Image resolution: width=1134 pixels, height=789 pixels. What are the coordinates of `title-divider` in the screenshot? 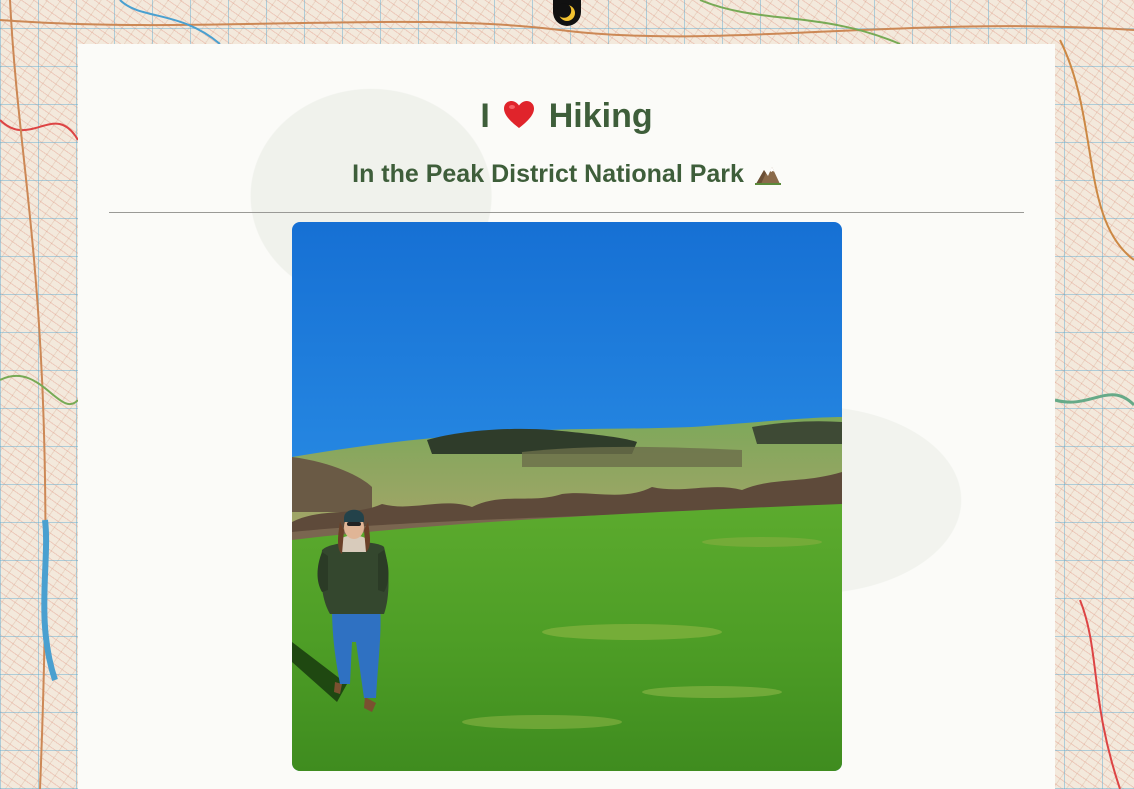 It's located at (566, 212).